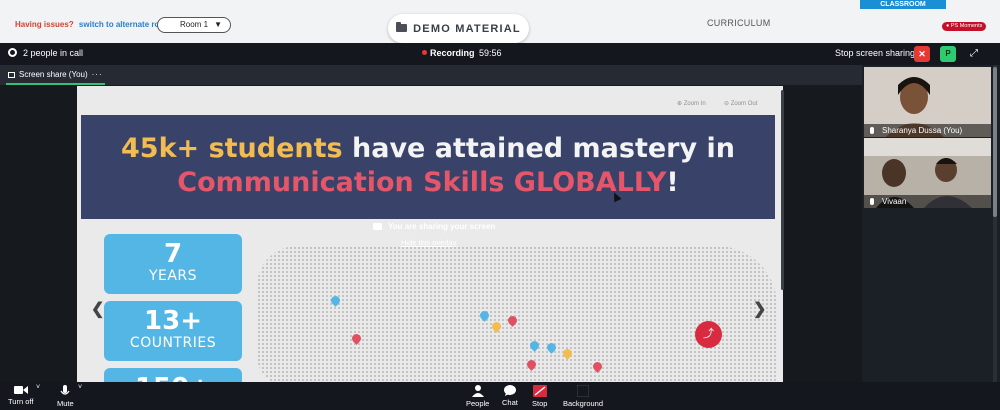 The image size is (1000, 410). I want to click on camera-toggle-button: Turn off, so click(20, 395).